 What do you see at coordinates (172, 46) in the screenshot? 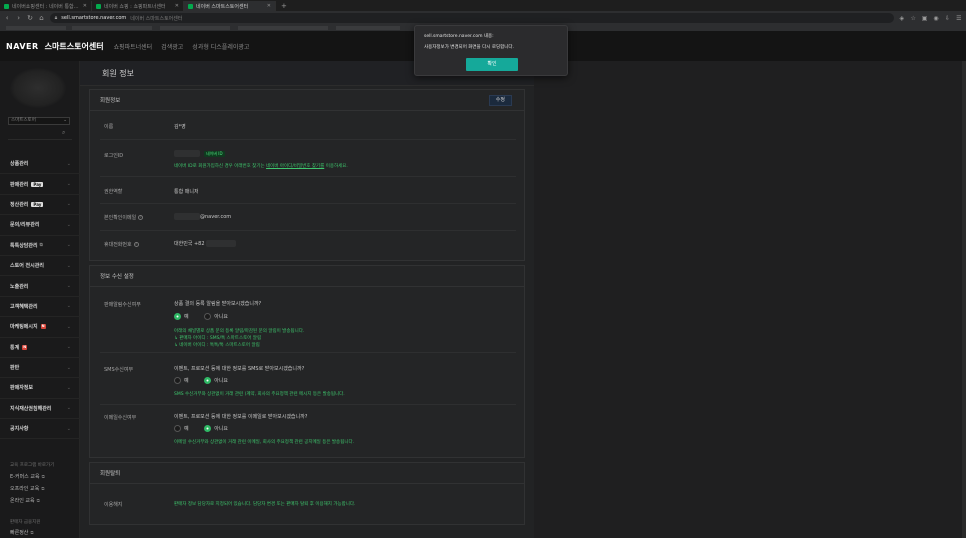
I see `top-menu-search-ads: 검색광고` at bounding box center [172, 46].